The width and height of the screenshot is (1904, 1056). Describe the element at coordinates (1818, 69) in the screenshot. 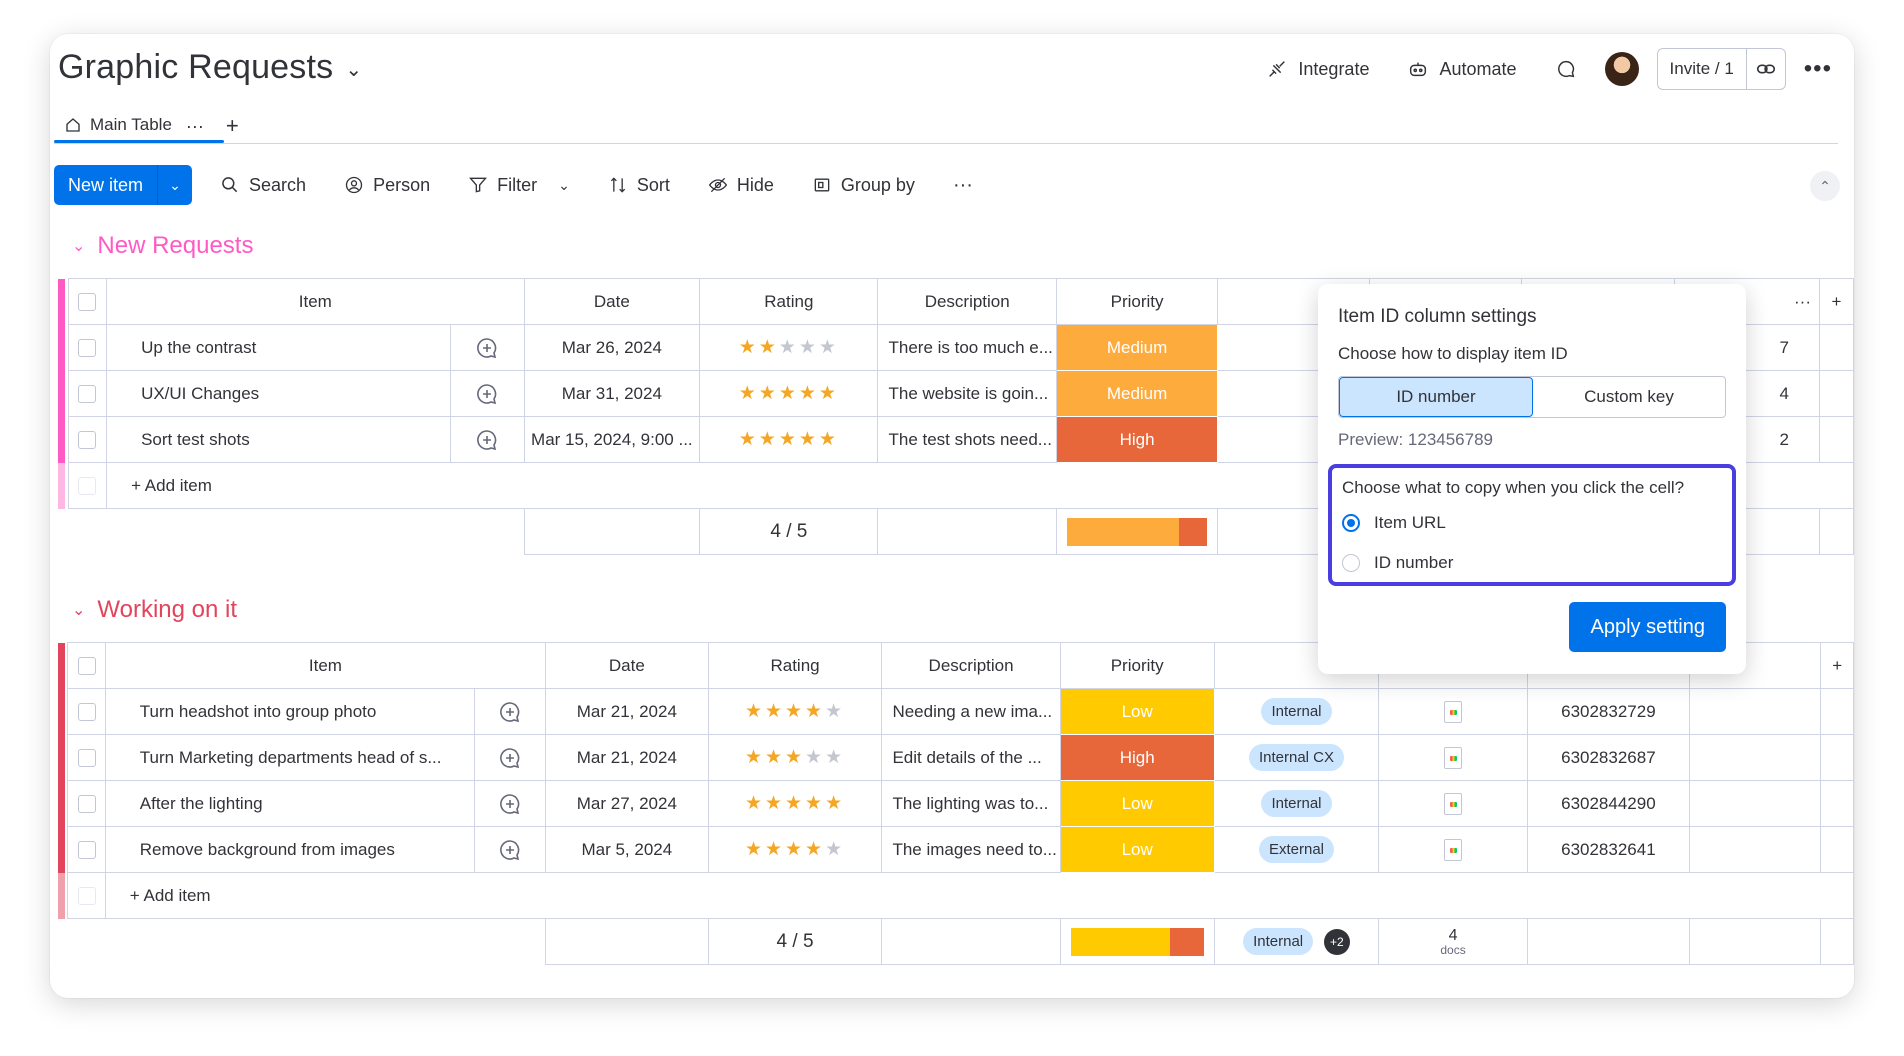

I see `more-options-icon: •••` at that location.